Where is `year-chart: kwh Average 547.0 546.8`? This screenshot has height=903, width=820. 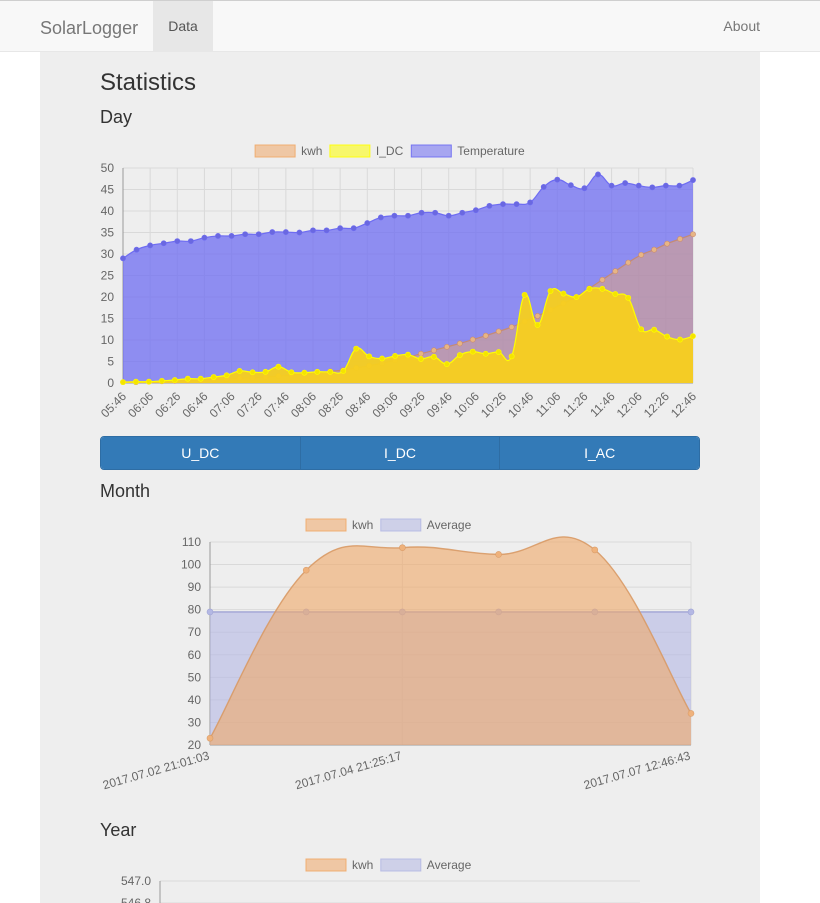
year-chart: kwh Average 547.0 546.8 is located at coordinates (380, 880).